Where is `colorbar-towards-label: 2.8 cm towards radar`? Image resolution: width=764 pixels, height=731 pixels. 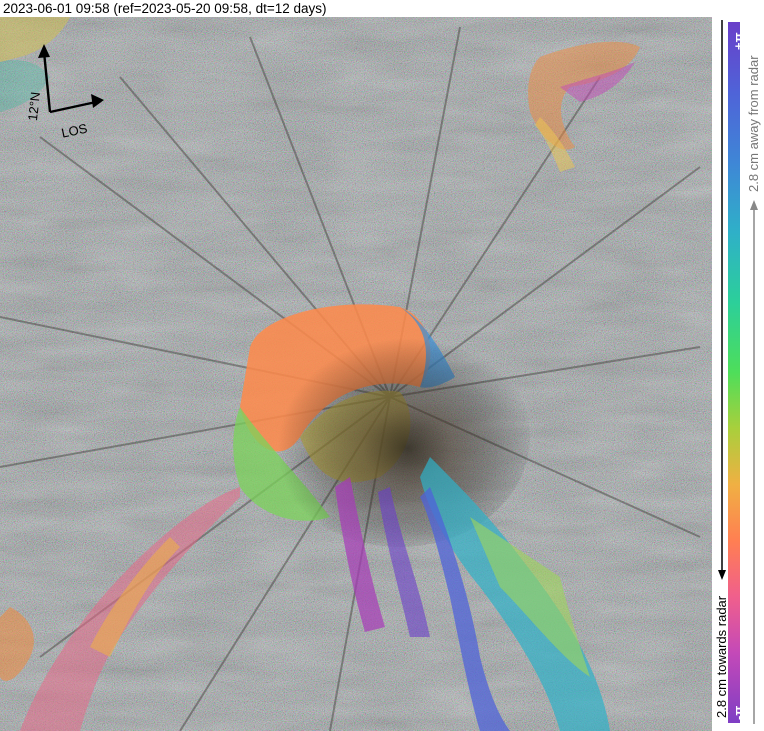
colorbar-towards-label: 2.8 cm towards radar is located at coordinates (721, 656).